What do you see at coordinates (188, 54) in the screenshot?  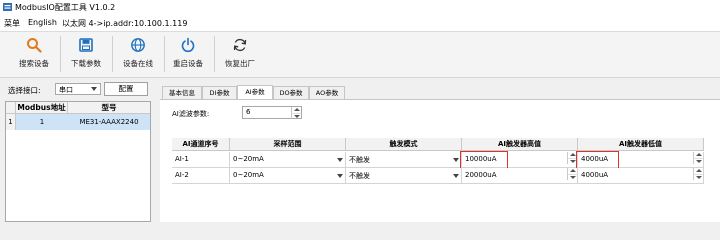 I see `restart-device-button: 重启设备` at bounding box center [188, 54].